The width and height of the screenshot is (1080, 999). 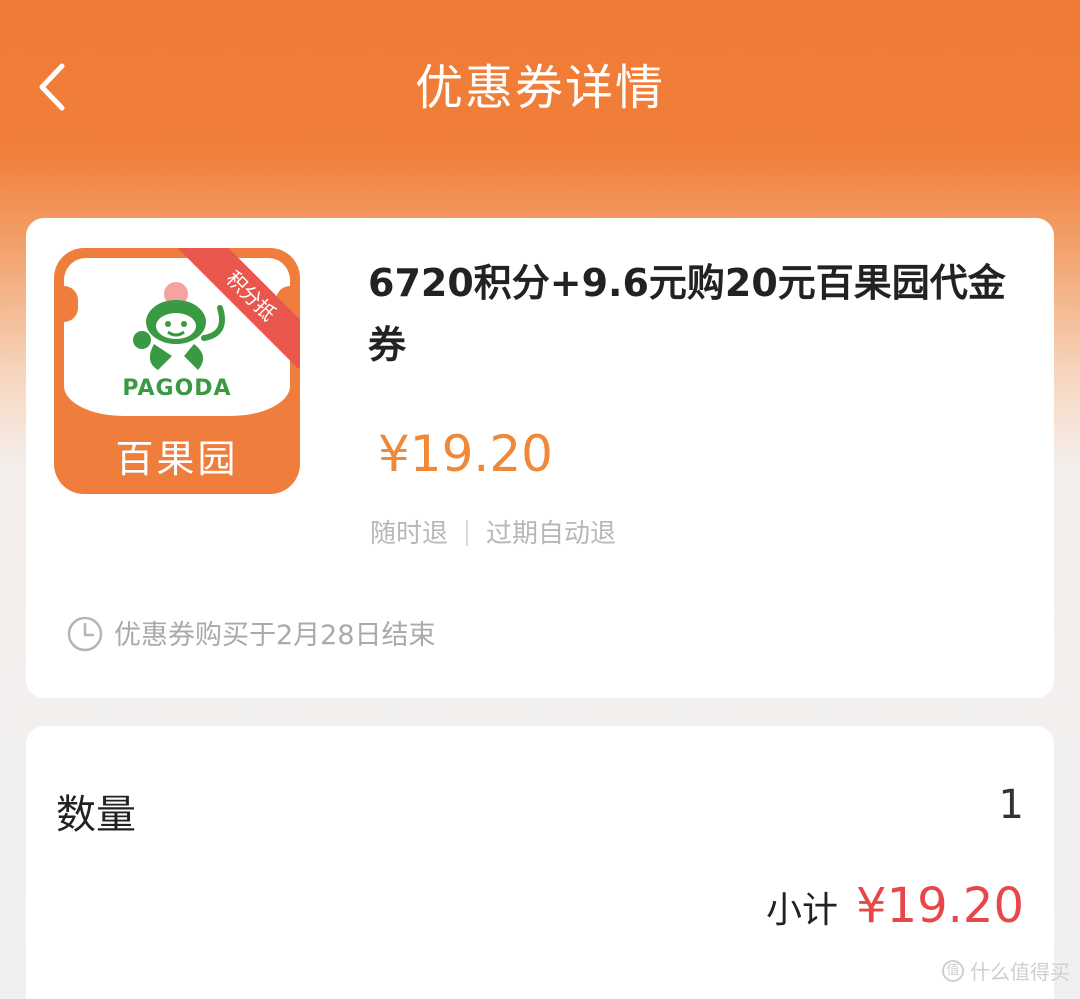 What do you see at coordinates (85, 634) in the screenshot?
I see `clock-icon` at bounding box center [85, 634].